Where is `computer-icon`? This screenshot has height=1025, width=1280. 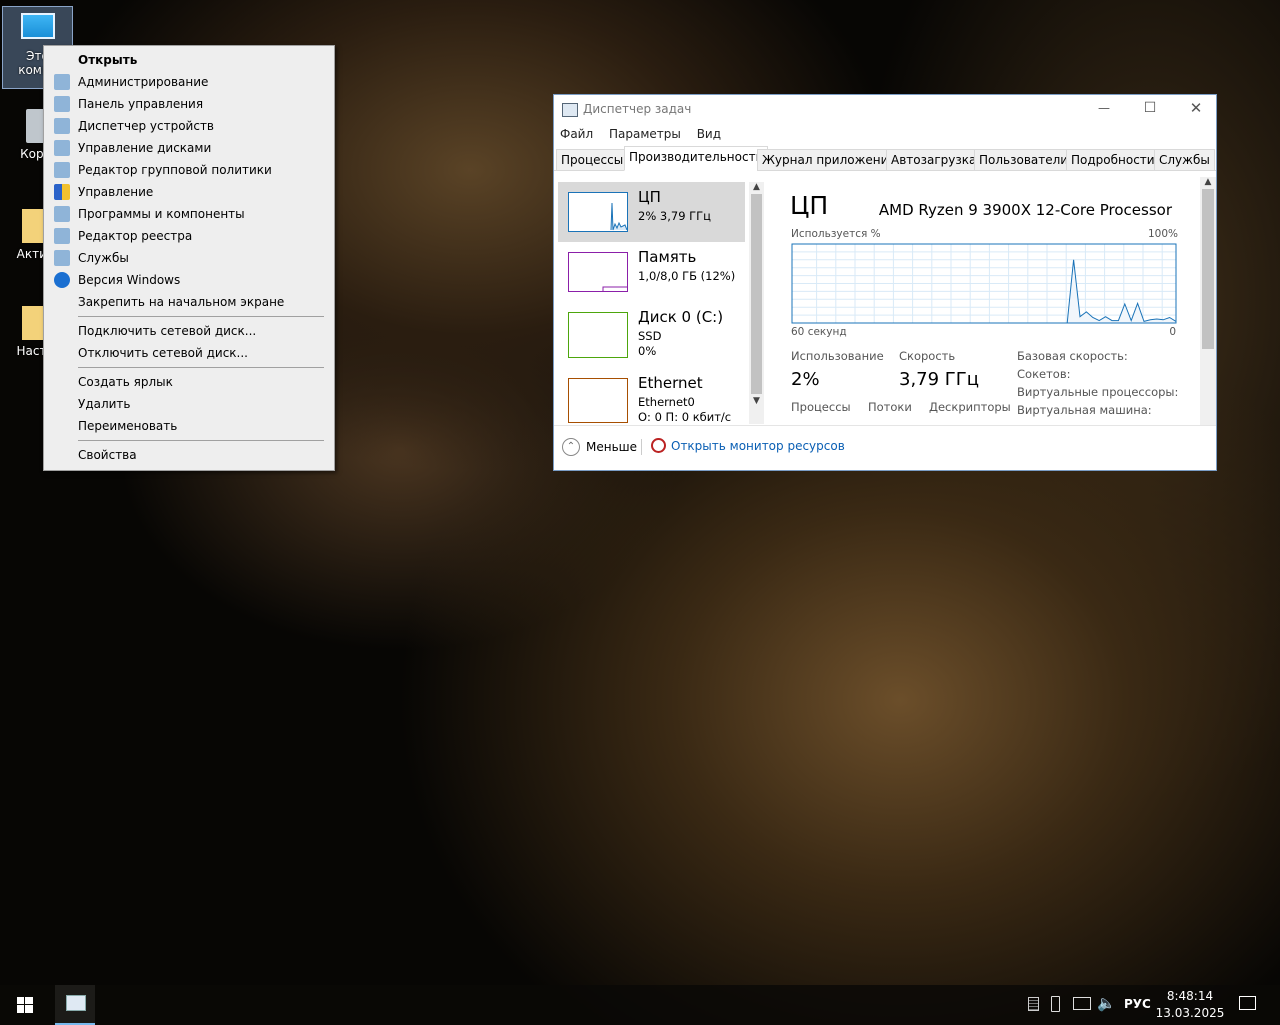
computer-icon is located at coordinates (37, 26).